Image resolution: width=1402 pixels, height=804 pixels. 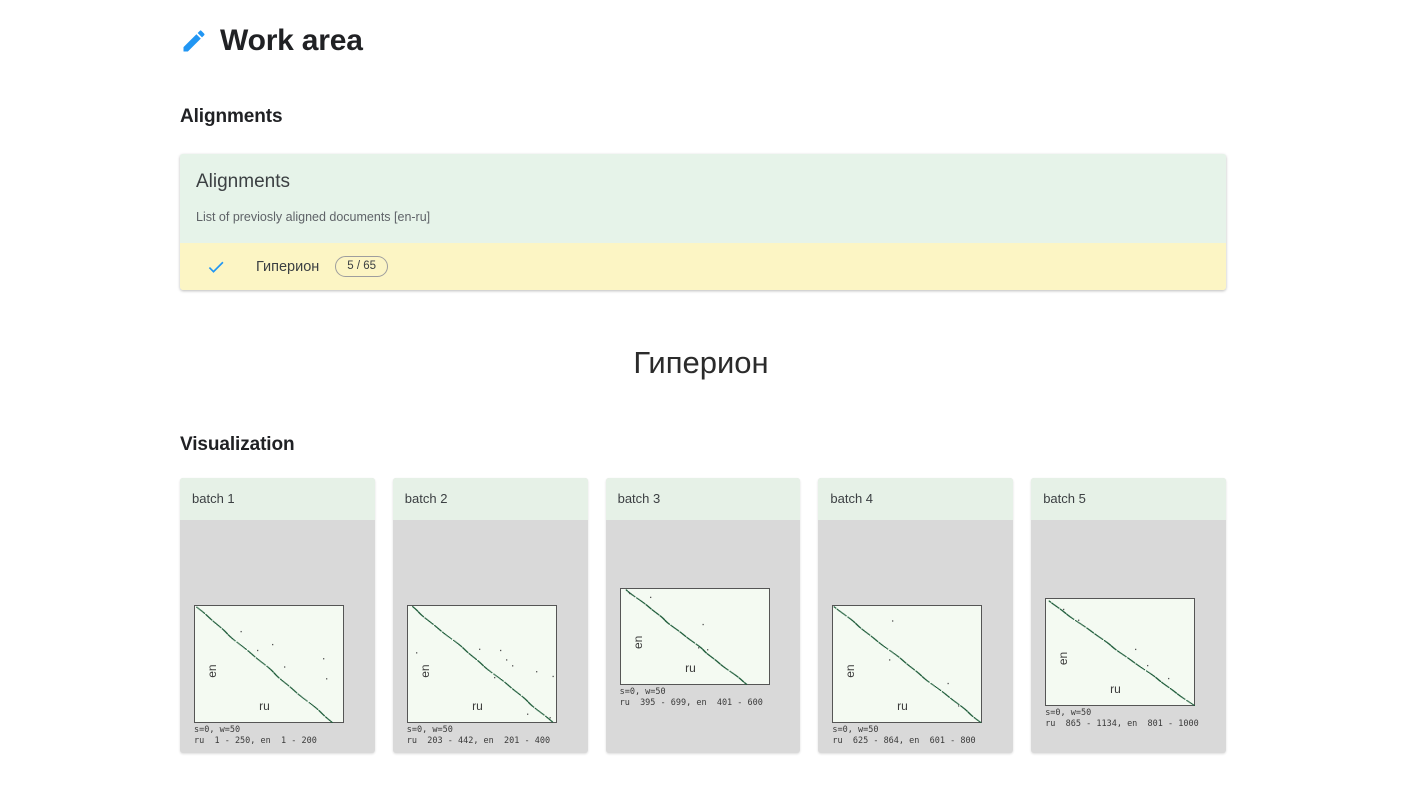 What do you see at coordinates (362, 266) in the screenshot?
I see `status-badge: 5 / 65` at bounding box center [362, 266].